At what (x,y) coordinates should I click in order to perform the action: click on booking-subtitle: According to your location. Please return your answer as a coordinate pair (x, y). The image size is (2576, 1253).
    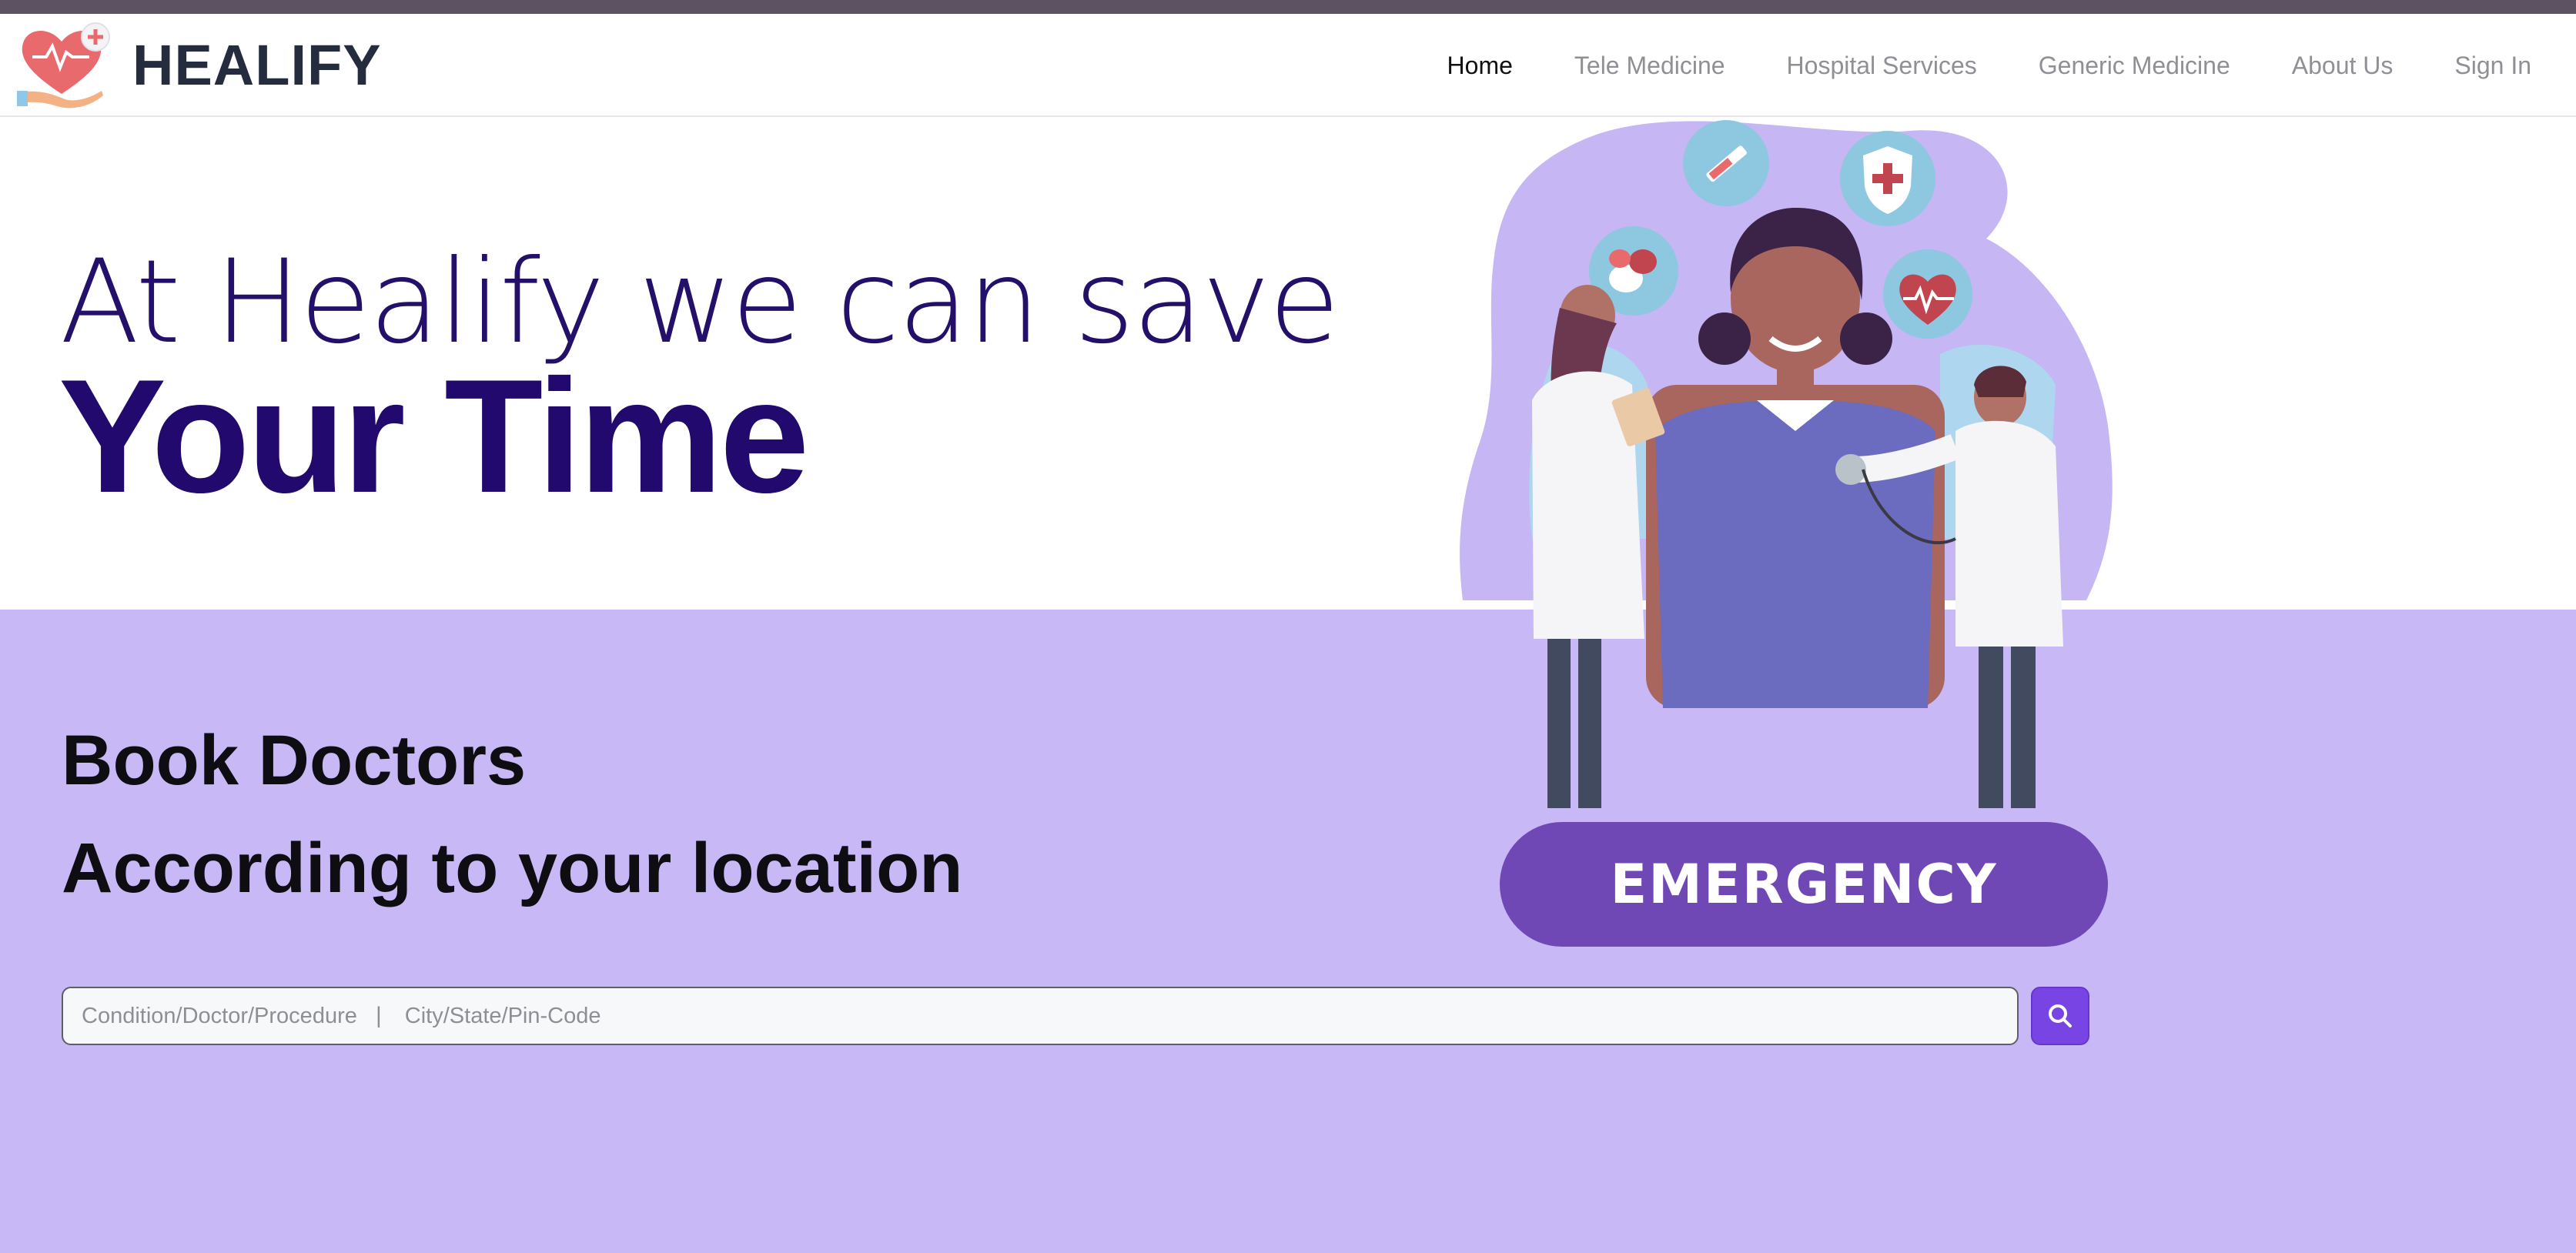
    Looking at the image, I should click on (512, 868).